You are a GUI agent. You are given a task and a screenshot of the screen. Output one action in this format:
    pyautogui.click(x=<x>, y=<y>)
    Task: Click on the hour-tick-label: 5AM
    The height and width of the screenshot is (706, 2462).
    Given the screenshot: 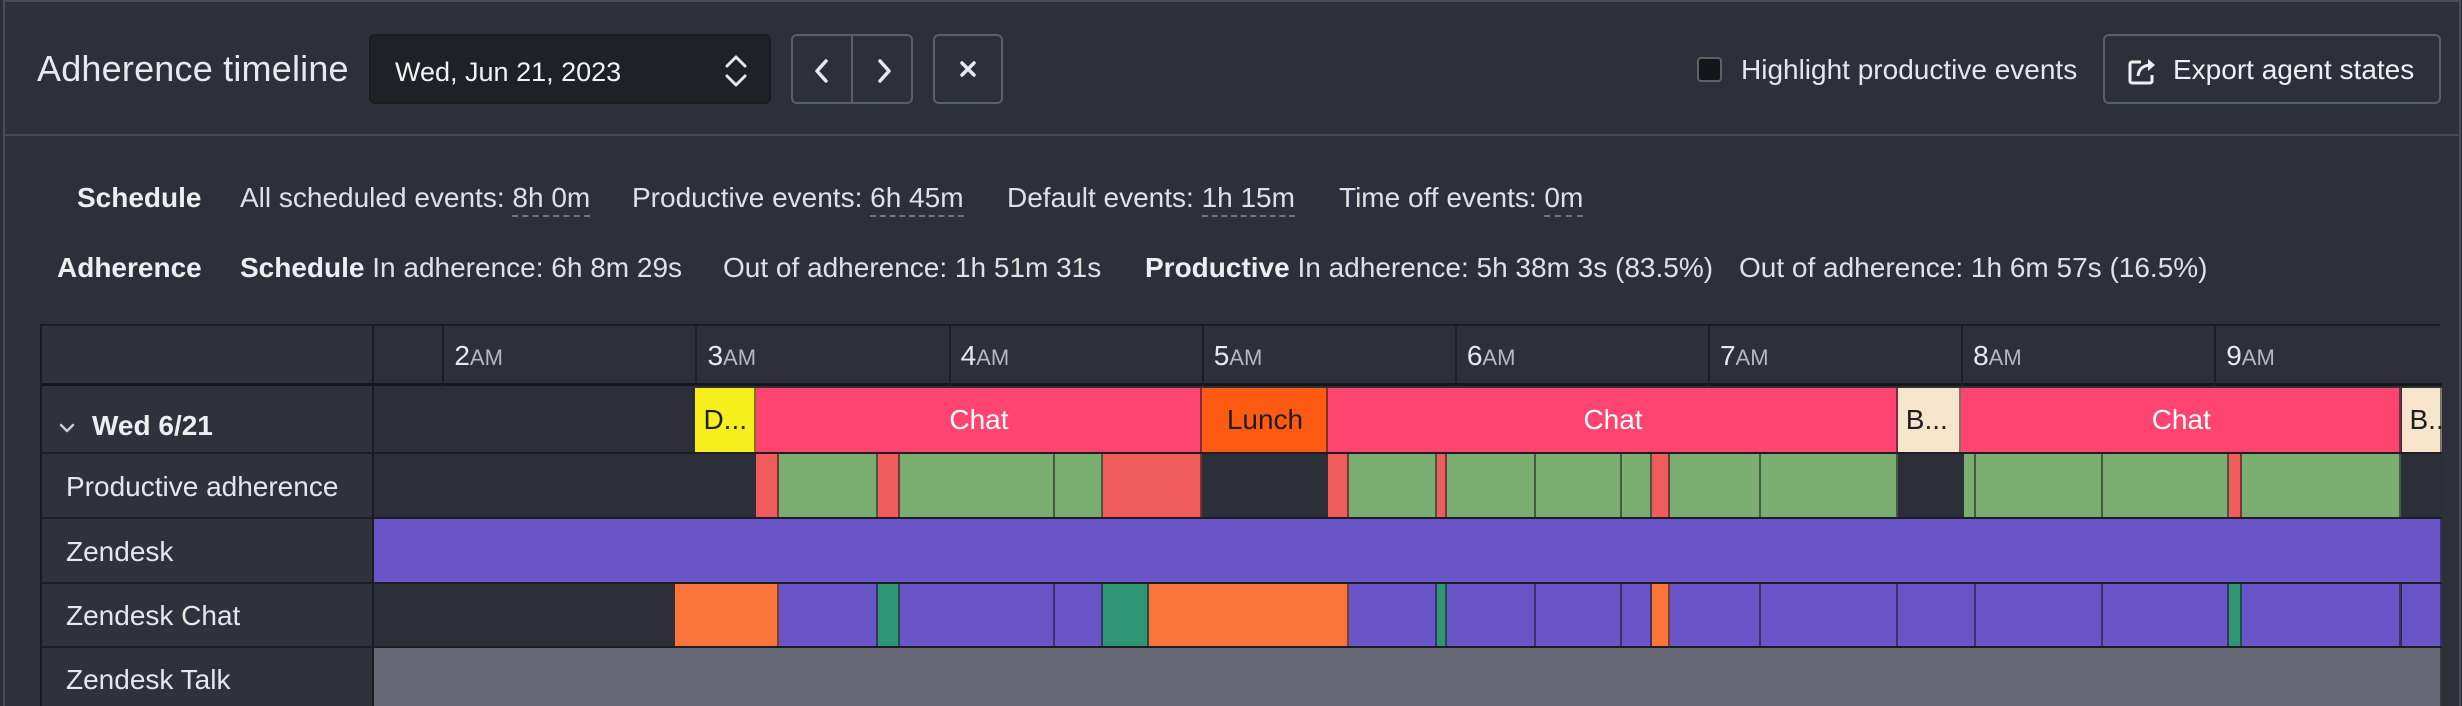 What is the action you would take?
    pyautogui.click(x=1238, y=355)
    